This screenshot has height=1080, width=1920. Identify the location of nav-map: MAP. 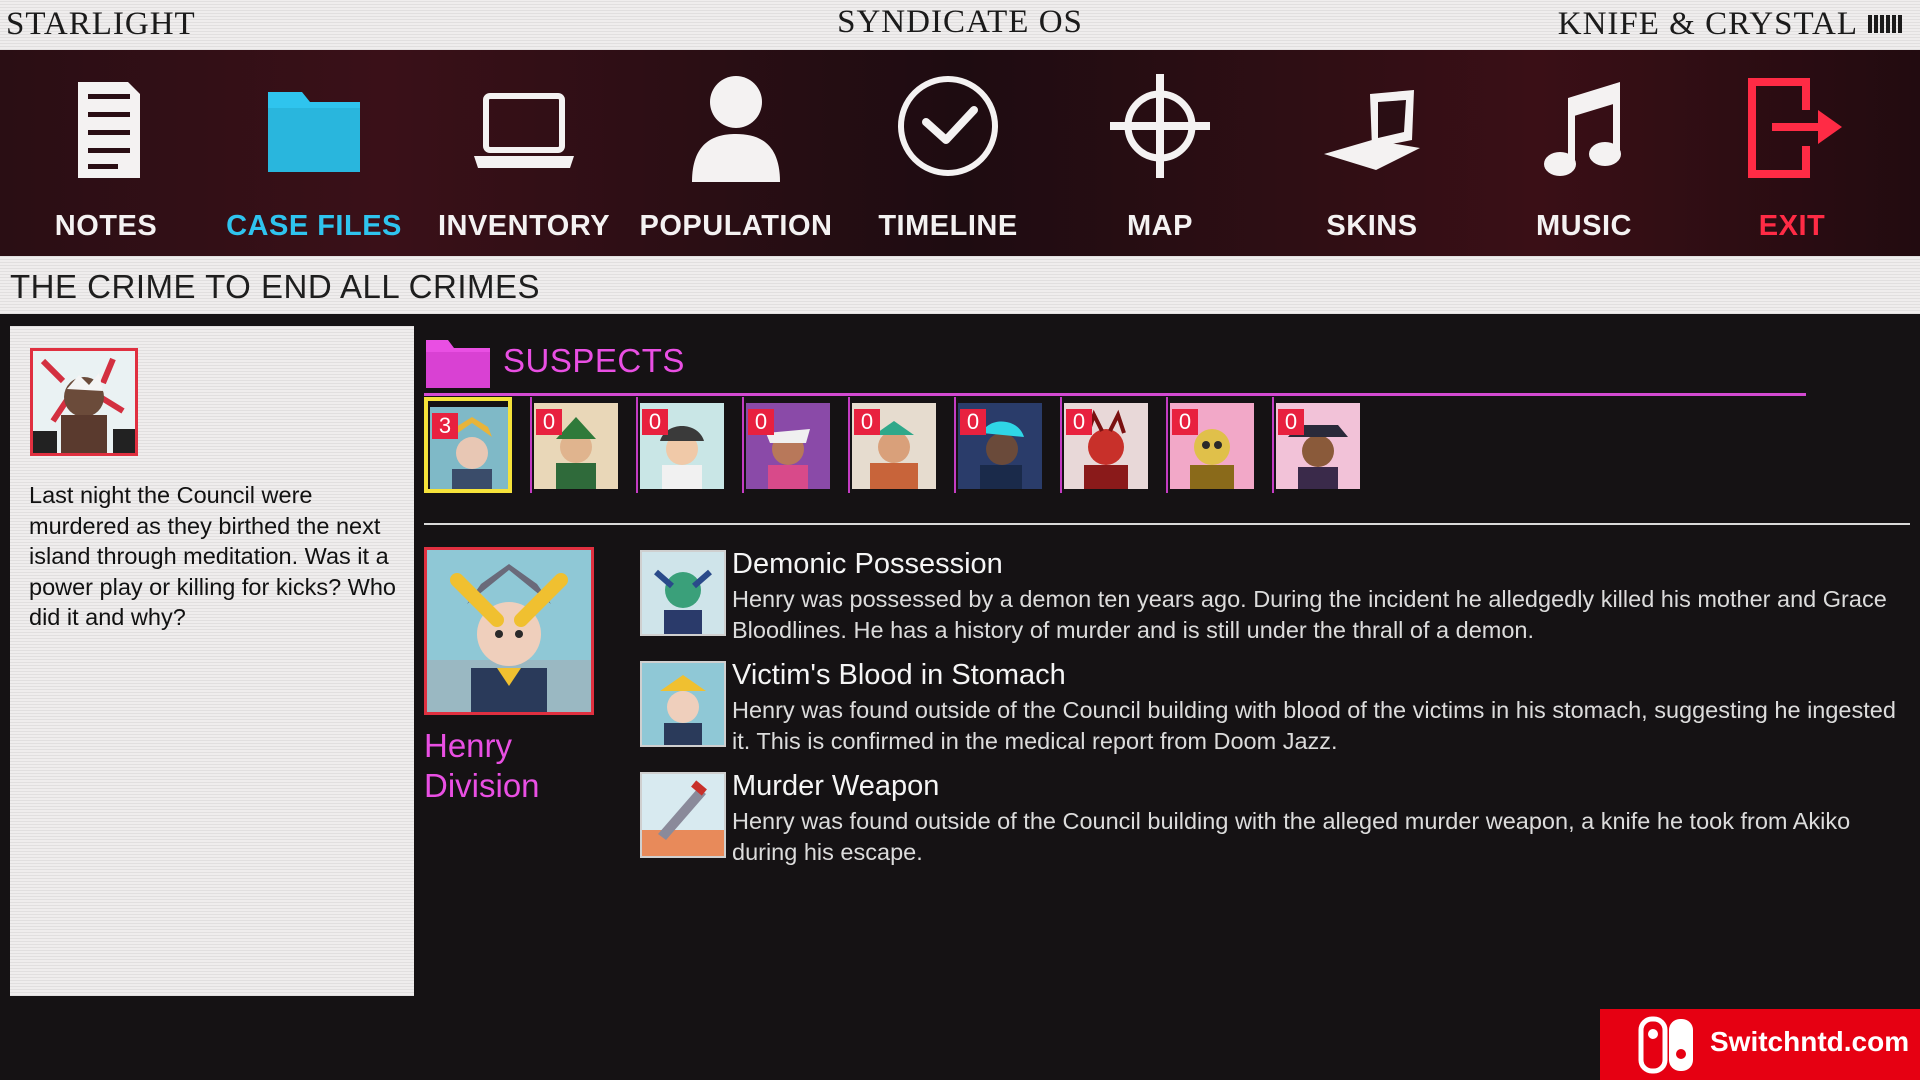
(1160, 159).